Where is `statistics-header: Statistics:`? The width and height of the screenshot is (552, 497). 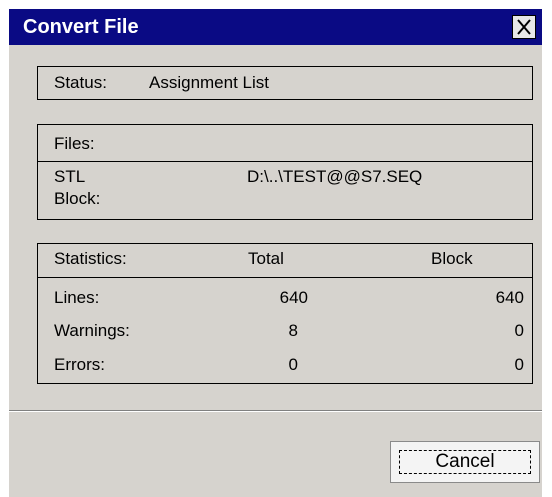 statistics-header: Statistics: is located at coordinates (90, 258).